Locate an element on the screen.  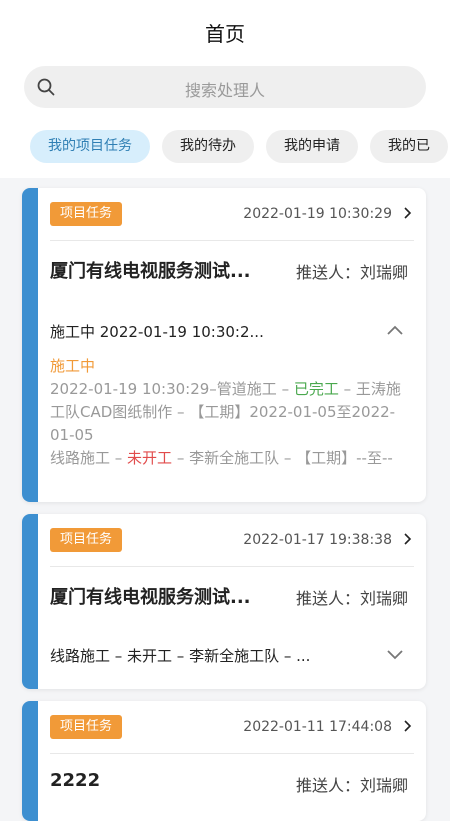
page-title: 首页 is located at coordinates (225, 34).